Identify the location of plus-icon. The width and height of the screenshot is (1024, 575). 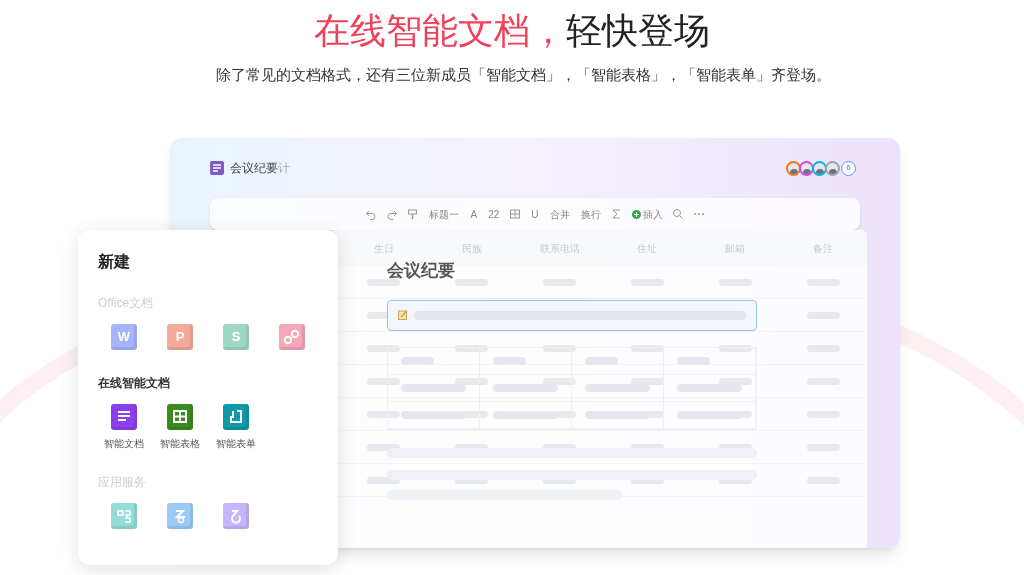
(636, 214).